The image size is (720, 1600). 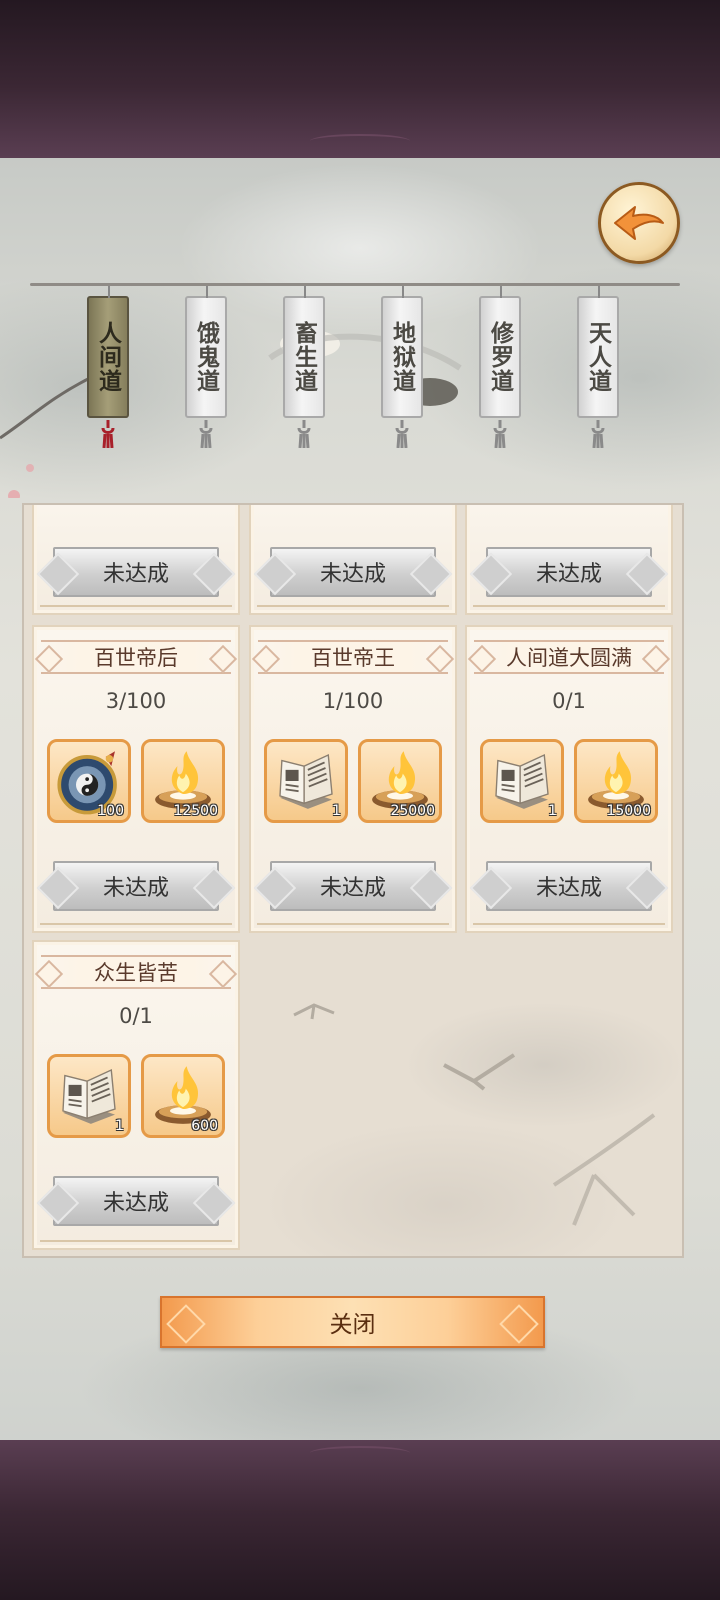 What do you see at coordinates (569, 779) in the screenshot?
I see `achievement-card: 人间道大圆满 0/1 1 15000 未达成` at bounding box center [569, 779].